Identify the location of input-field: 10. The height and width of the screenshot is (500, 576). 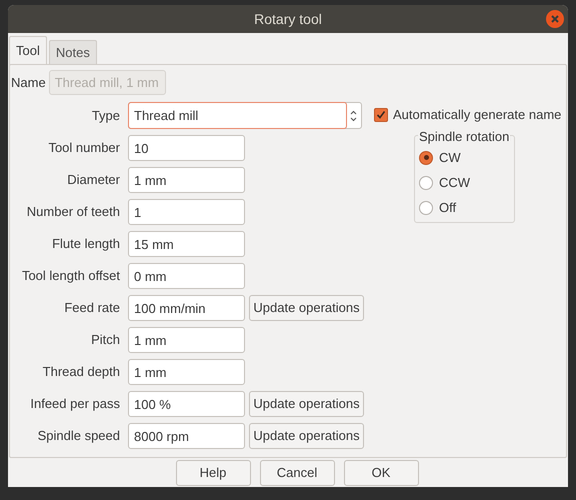
(186, 148).